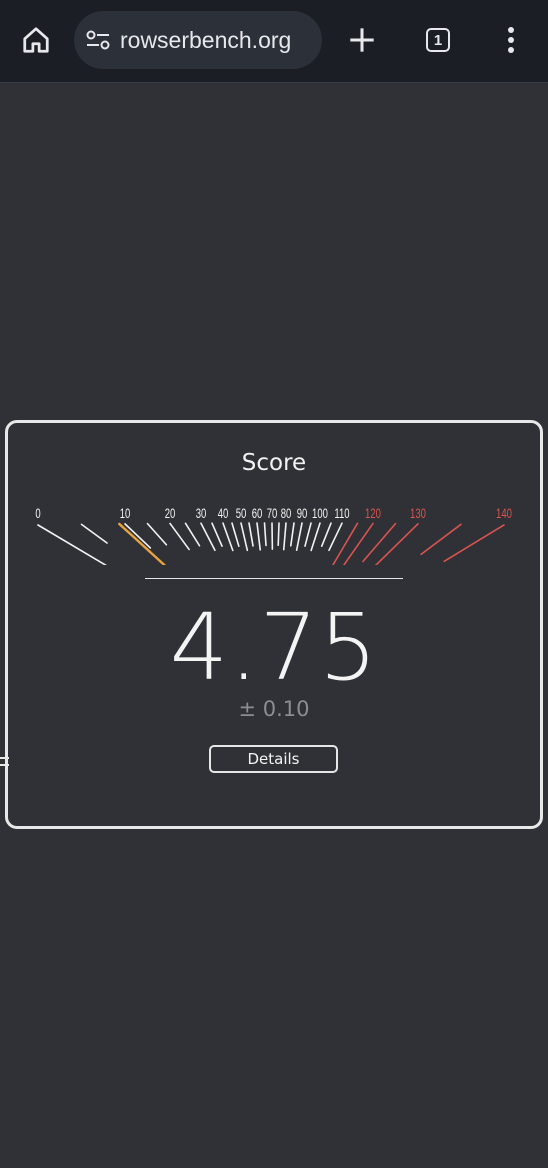 This screenshot has height=1168, width=548. Describe the element at coordinates (341, 513) in the screenshot. I see `gauge-label: 110` at that location.